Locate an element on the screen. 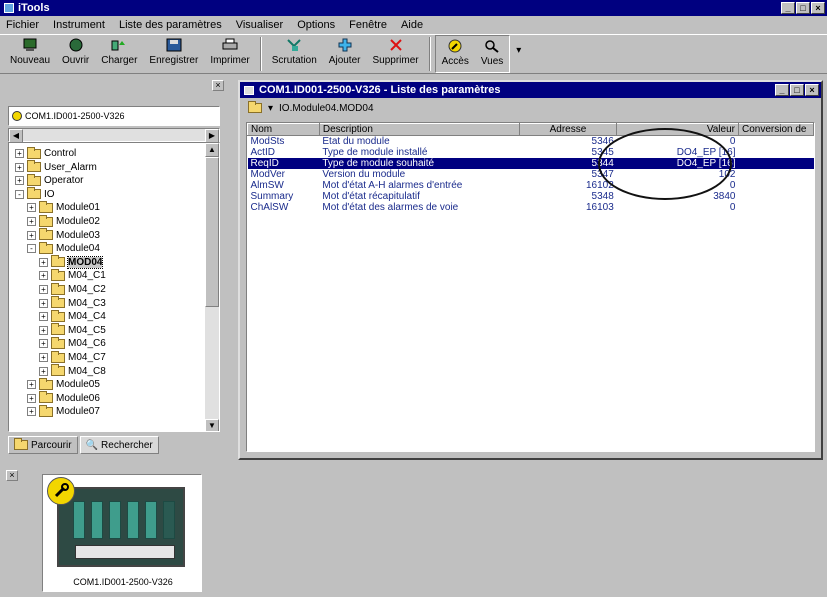 This screenshot has height=597, width=827. column-header-conversion: Conversion de is located at coordinates (776, 129).